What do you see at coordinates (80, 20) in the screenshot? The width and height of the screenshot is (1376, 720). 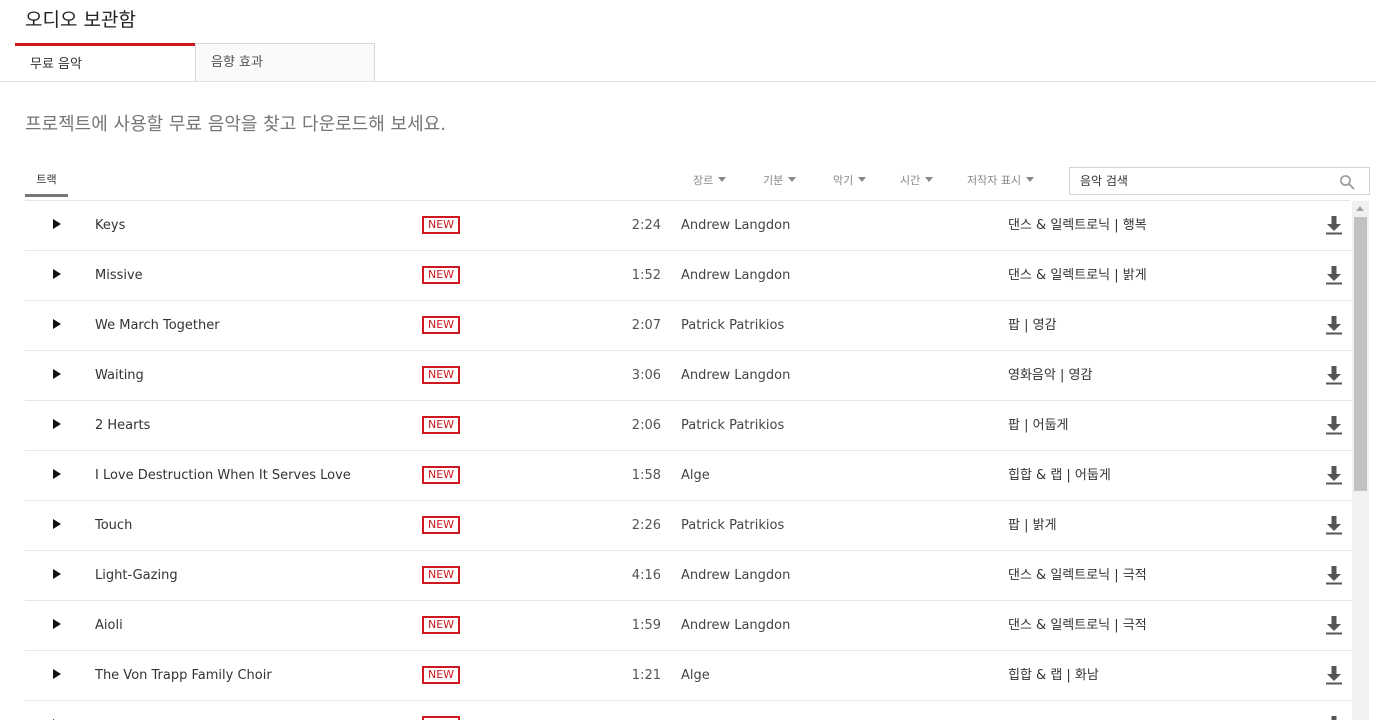 I see `page-title: 오디오 보관함` at bounding box center [80, 20].